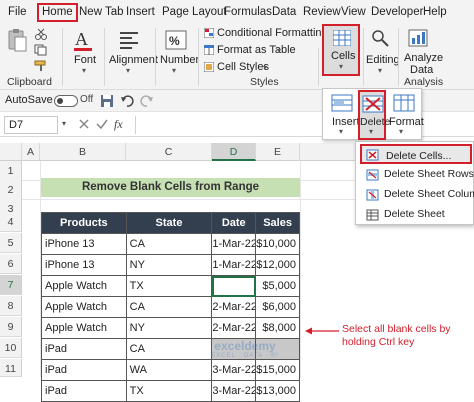 Image resolution: width=474 pixels, height=402 pixels. Describe the element at coordinates (17, 41) in the screenshot. I see `paste-icon` at that location.